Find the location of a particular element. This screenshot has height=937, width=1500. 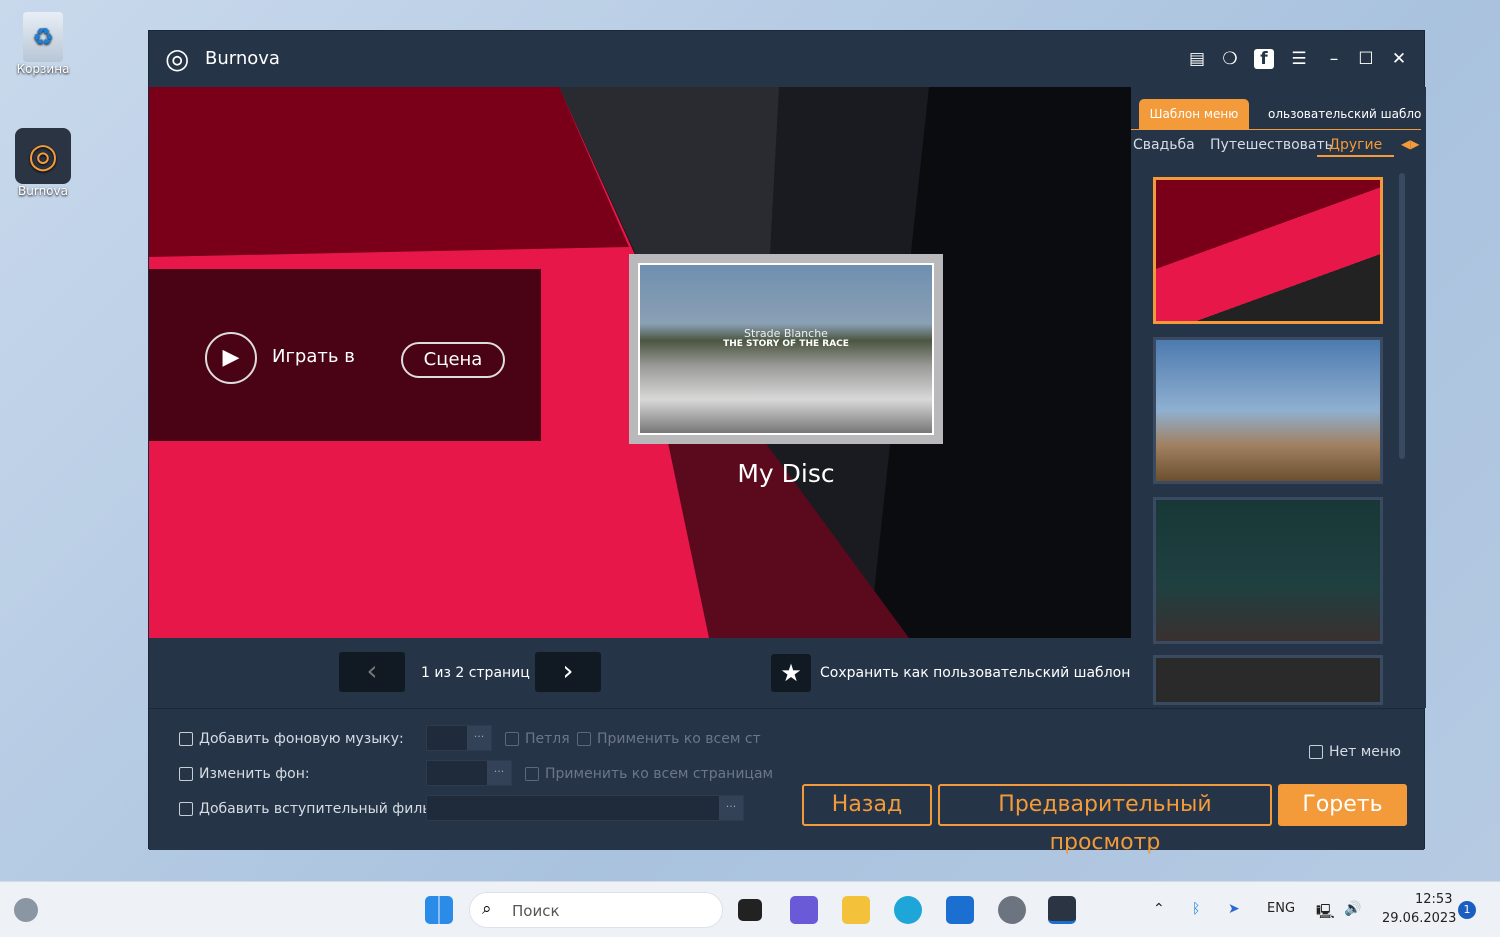

document-icon: ▤ is located at coordinates (1197, 59).